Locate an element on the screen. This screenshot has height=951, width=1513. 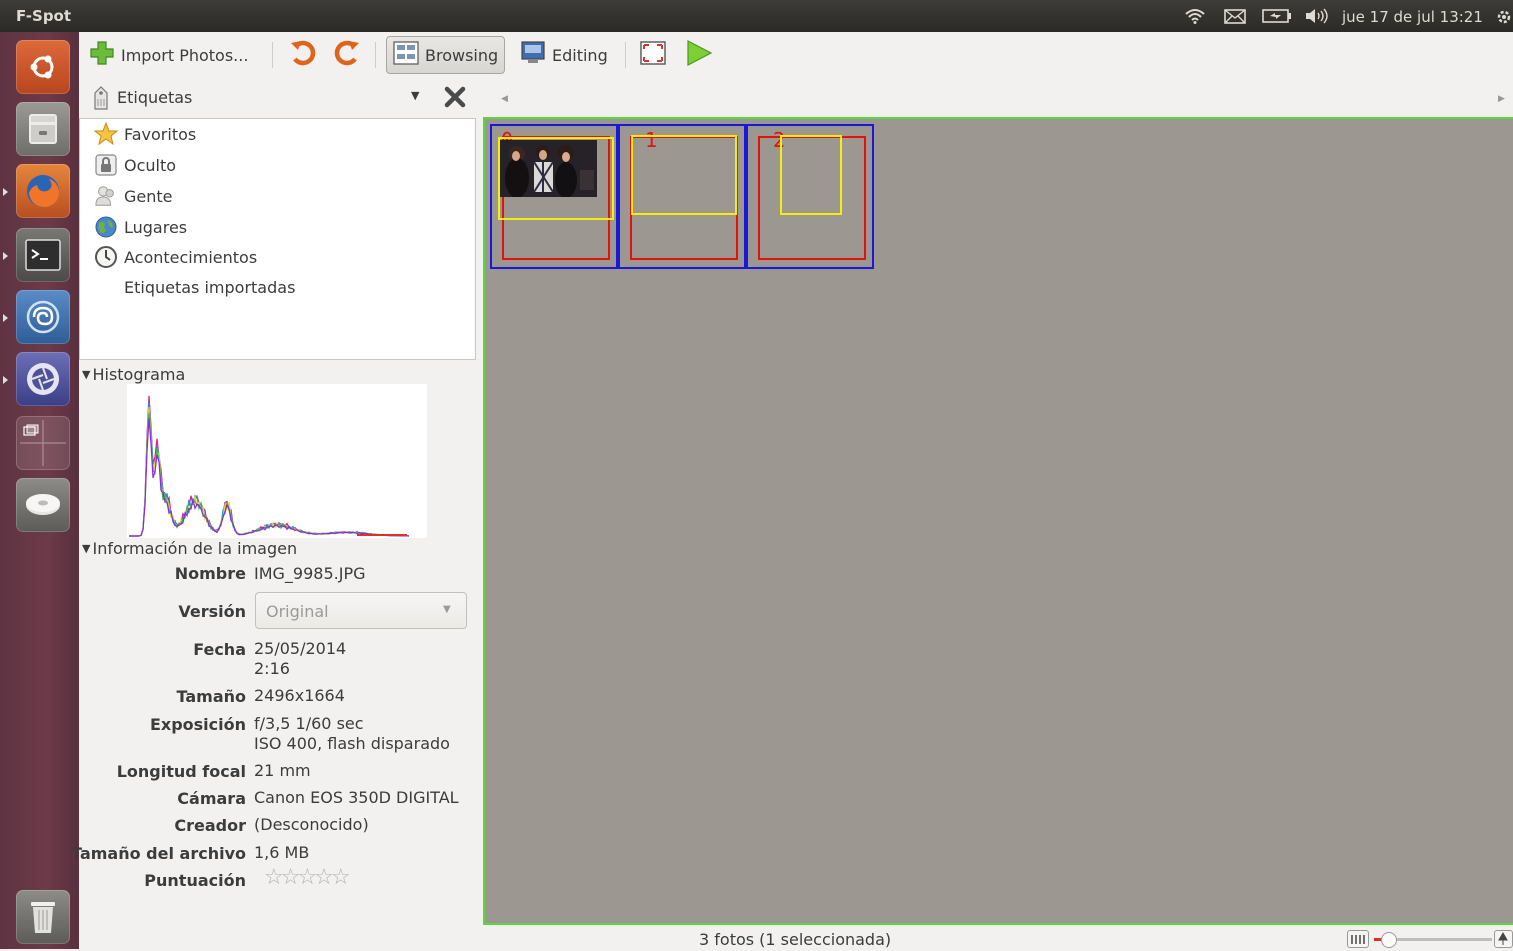
info-label-fecha: Fecha is located at coordinates (219, 649).